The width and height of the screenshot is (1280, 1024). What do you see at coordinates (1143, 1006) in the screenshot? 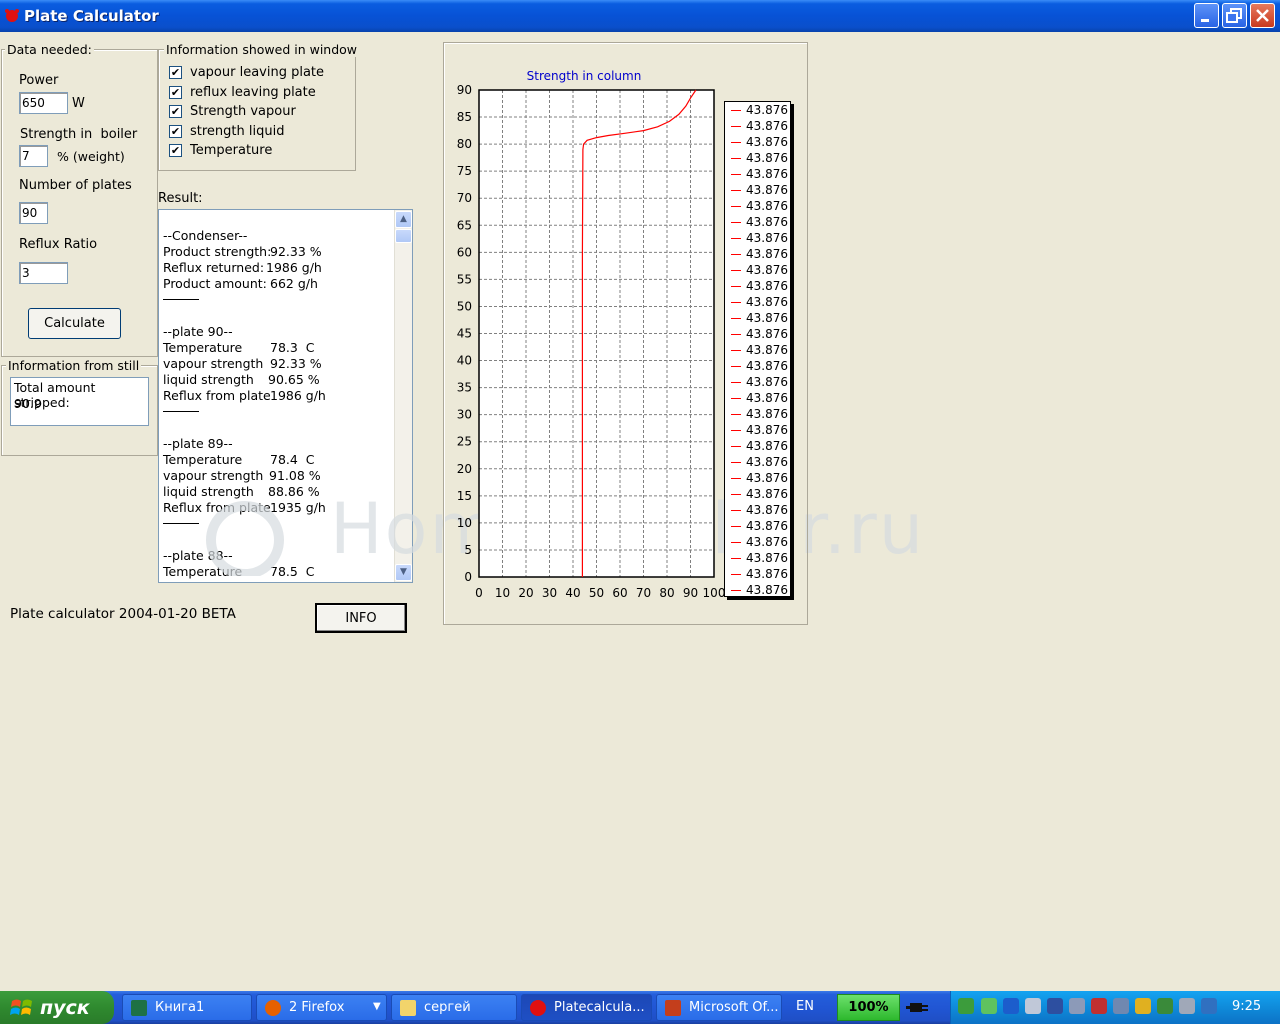
I see `security-icon` at bounding box center [1143, 1006].